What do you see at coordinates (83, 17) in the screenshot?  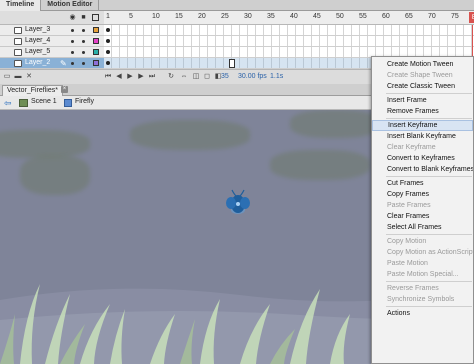 I see `lock-icon: ■` at bounding box center [83, 17].